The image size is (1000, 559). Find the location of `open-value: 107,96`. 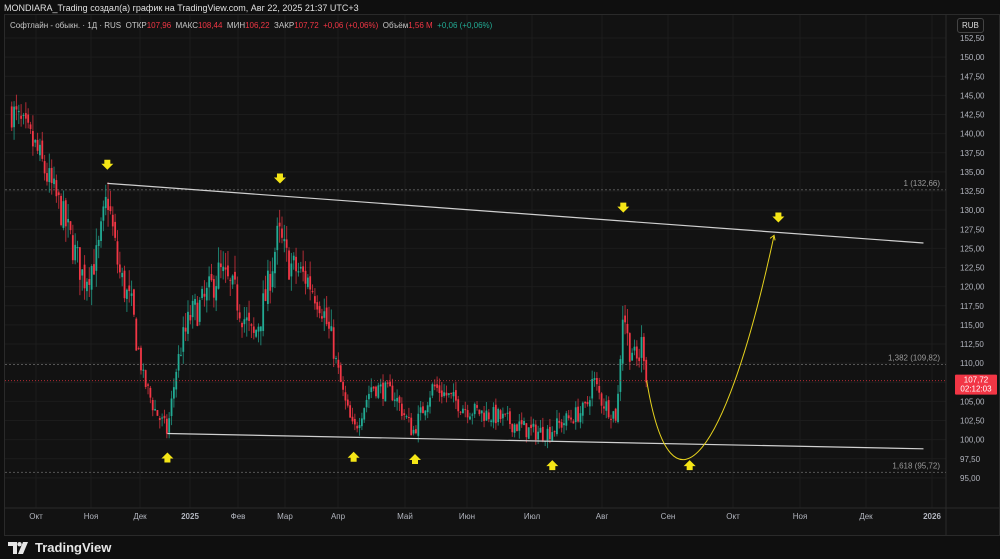

open-value: 107,96 is located at coordinates (159, 25).